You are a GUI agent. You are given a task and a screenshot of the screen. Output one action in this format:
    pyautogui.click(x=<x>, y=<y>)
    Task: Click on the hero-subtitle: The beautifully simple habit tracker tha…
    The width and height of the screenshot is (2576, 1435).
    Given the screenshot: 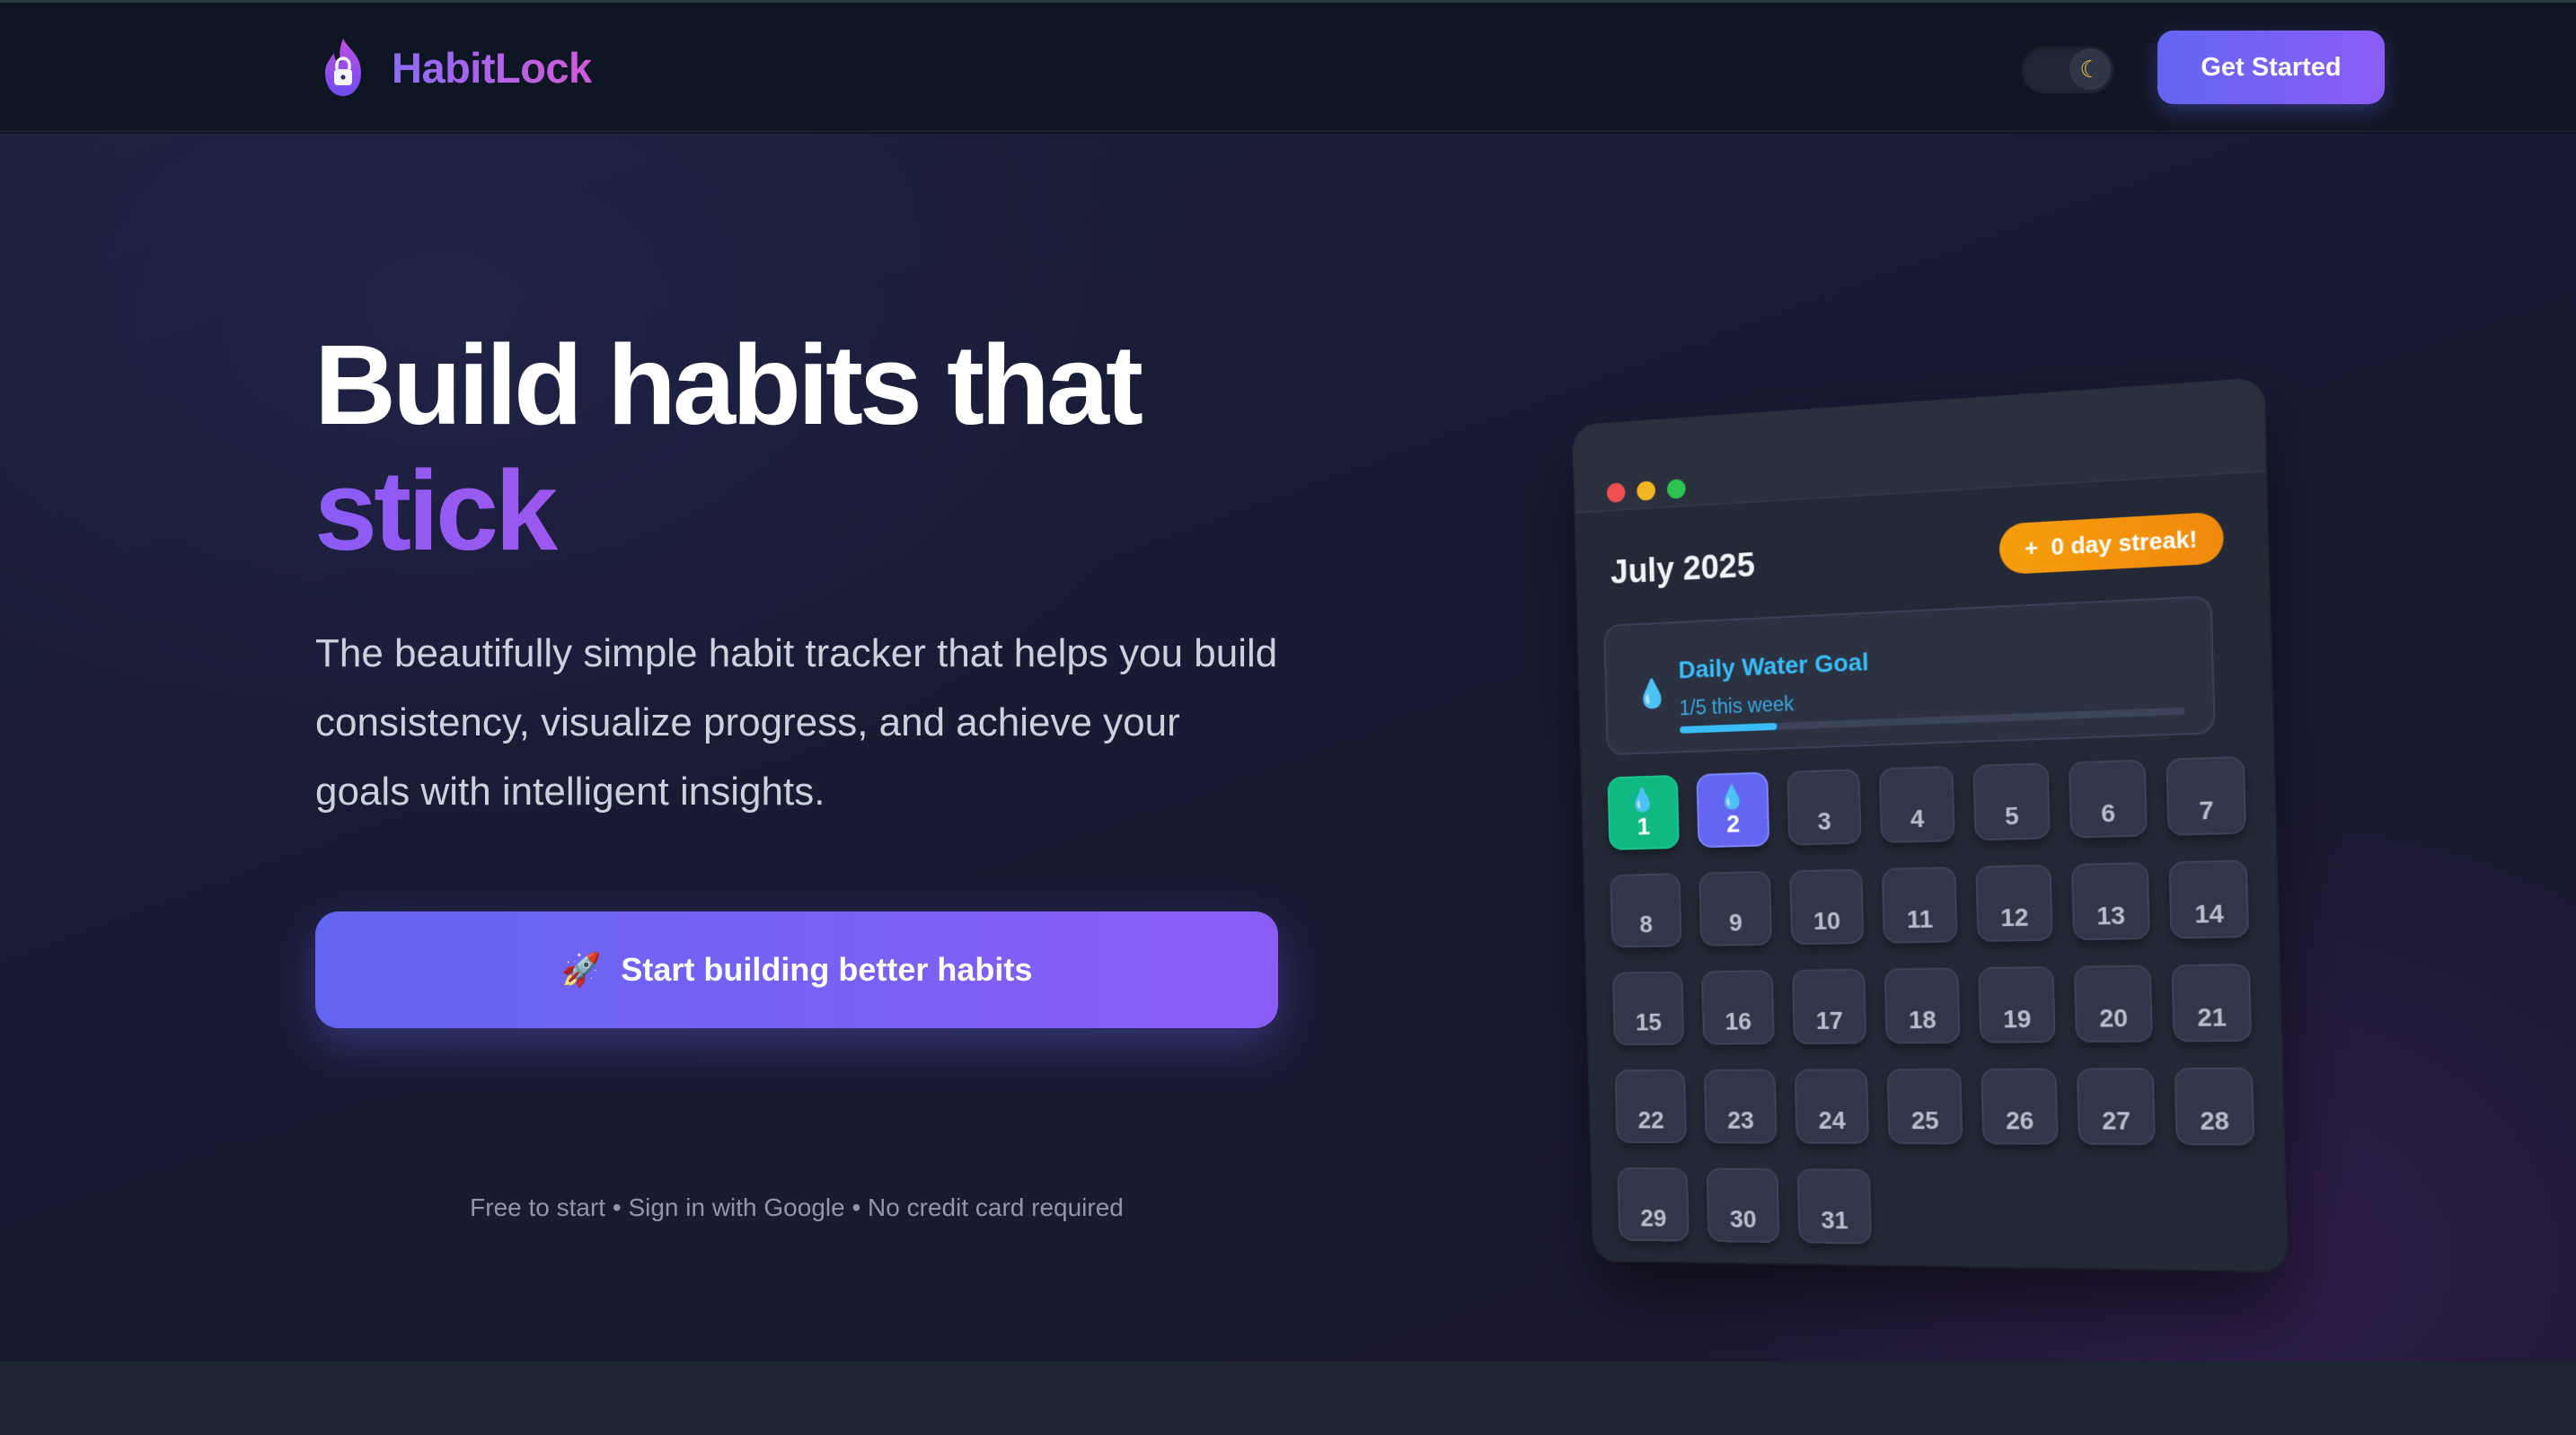 What is the action you would take?
    pyautogui.click(x=796, y=722)
    